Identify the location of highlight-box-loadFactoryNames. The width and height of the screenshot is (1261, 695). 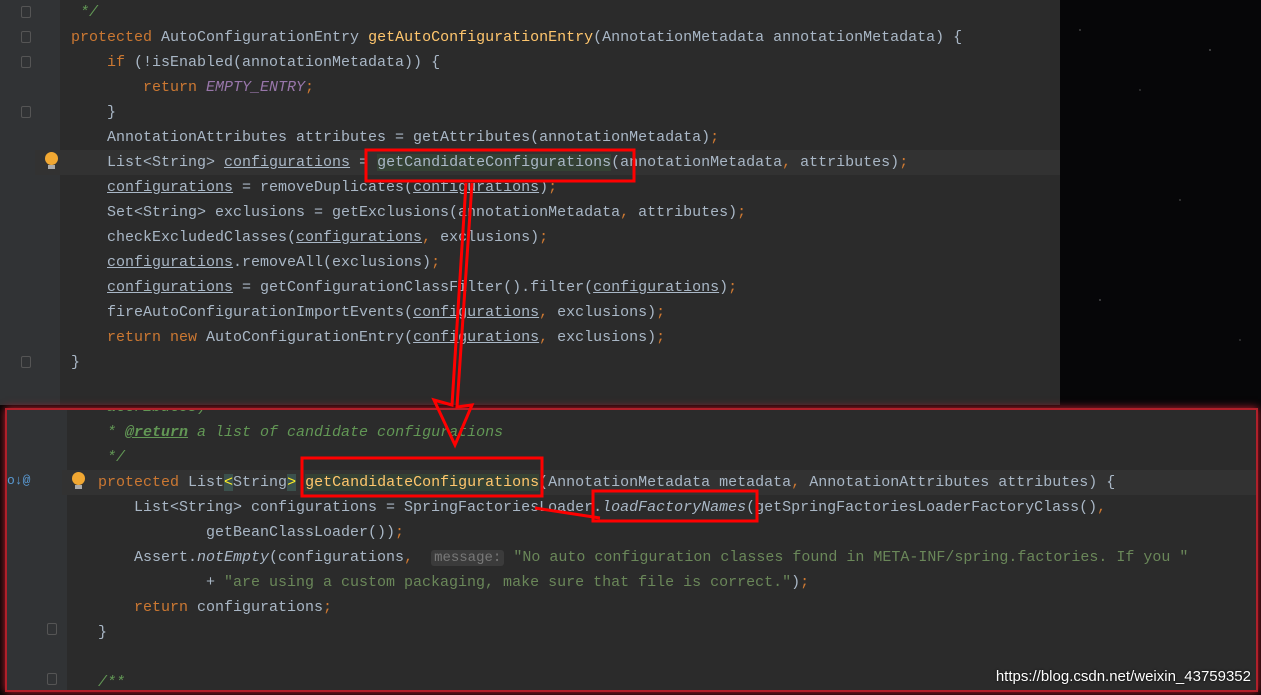
(675, 506).